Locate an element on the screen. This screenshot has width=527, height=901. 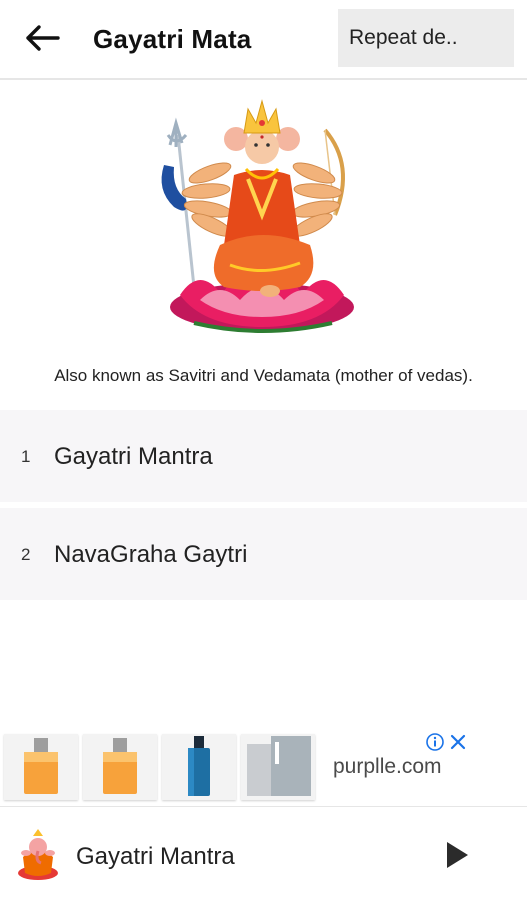
cologne-bottle-icon is located at coordinates (199, 766).